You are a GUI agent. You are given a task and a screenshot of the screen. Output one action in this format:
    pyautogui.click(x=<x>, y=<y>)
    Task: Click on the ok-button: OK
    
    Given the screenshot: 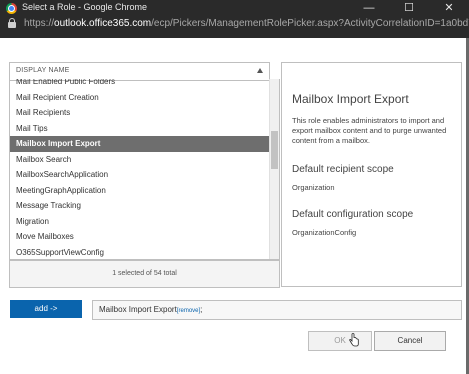 What is the action you would take?
    pyautogui.click(x=340, y=341)
    